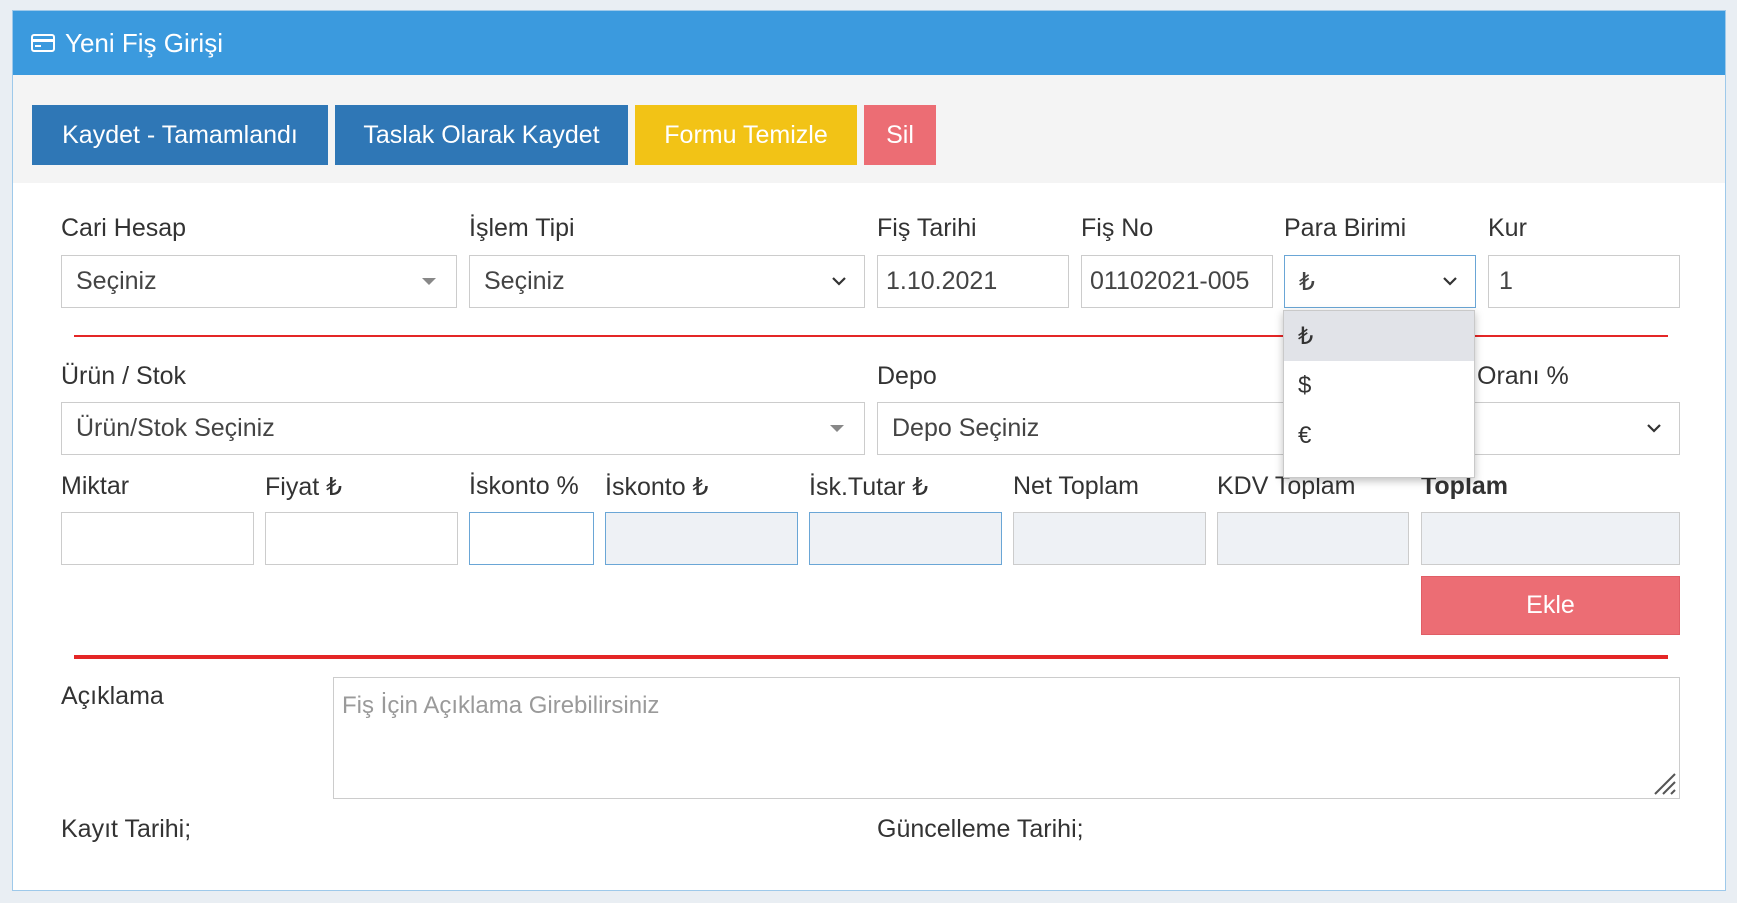 This screenshot has width=1737, height=903. I want to click on fis-tarihi-label: Fiş Tarihi, so click(927, 228).